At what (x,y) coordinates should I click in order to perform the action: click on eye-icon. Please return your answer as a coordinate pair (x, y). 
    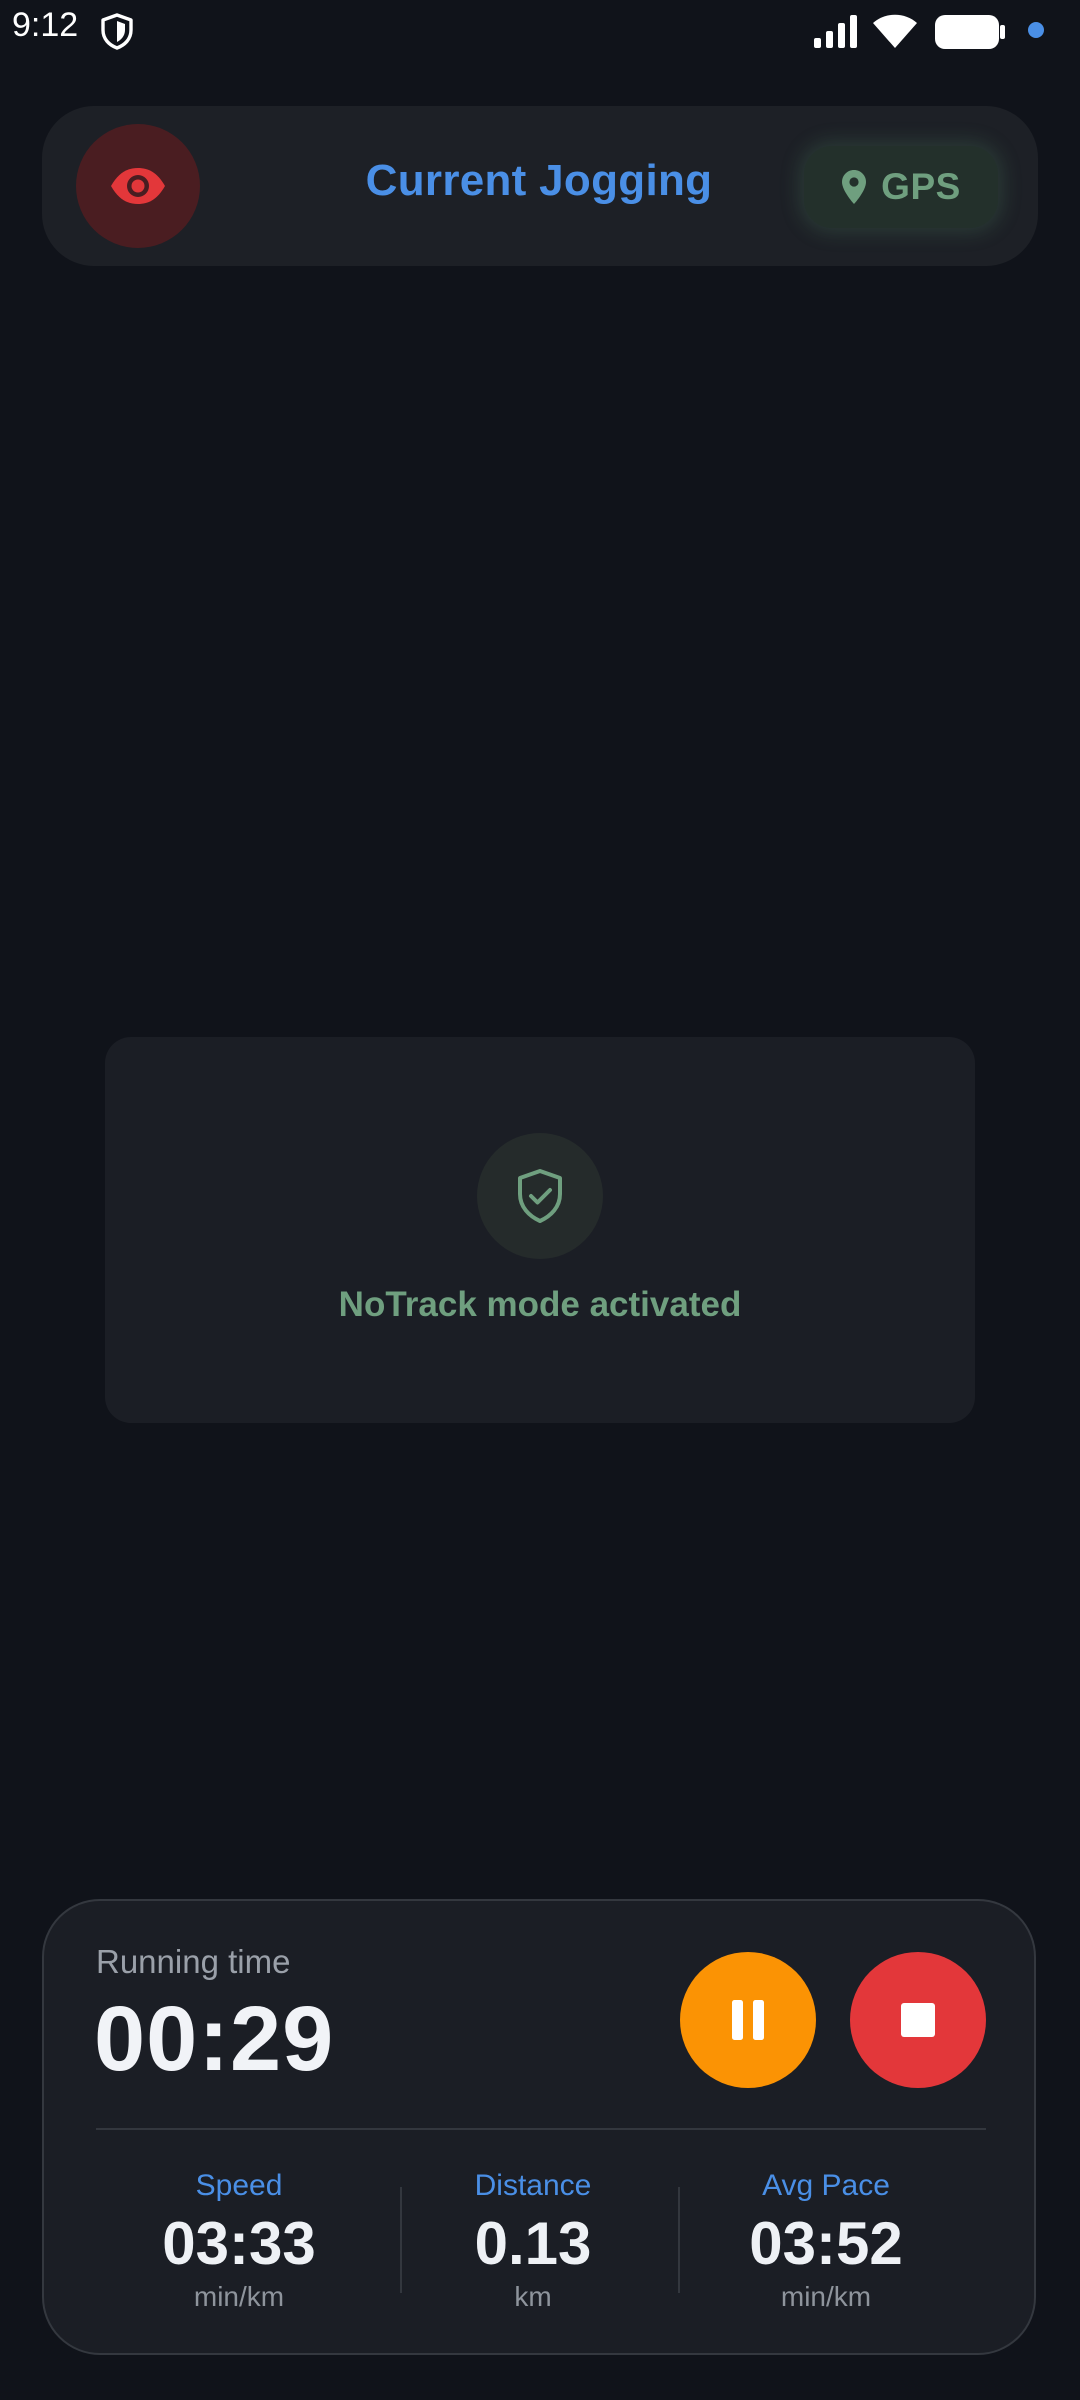
    Looking at the image, I should click on (138, 186).